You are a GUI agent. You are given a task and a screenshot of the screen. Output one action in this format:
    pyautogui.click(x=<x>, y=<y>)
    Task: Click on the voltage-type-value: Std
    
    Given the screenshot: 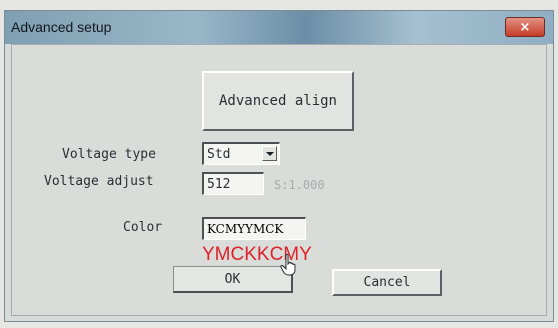 What is the action you would take?
    pyautogui.click(x=219, y=154)
    